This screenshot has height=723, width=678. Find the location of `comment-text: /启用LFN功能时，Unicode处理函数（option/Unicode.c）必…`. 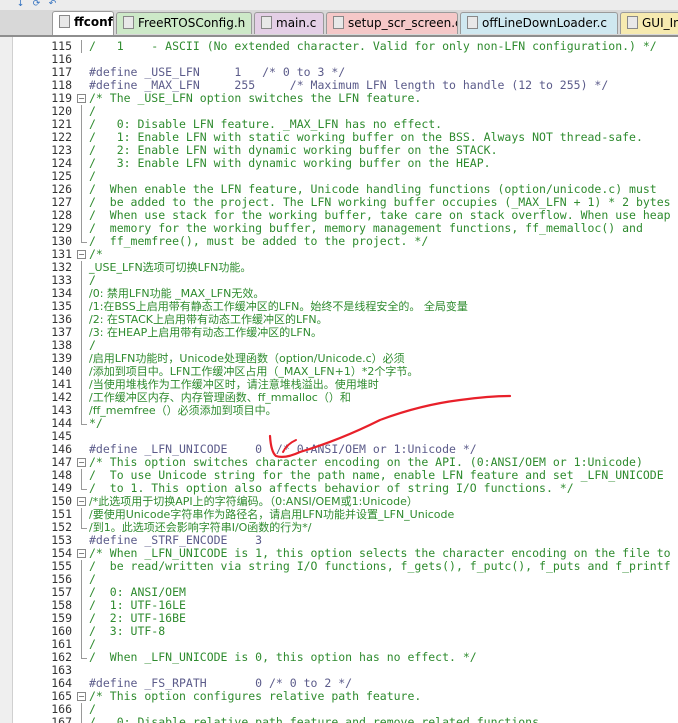

comment-text: /启用LFN功能时，Unicode处理函数（option/Unicode.c）必… is located at coordinates (247, 358).